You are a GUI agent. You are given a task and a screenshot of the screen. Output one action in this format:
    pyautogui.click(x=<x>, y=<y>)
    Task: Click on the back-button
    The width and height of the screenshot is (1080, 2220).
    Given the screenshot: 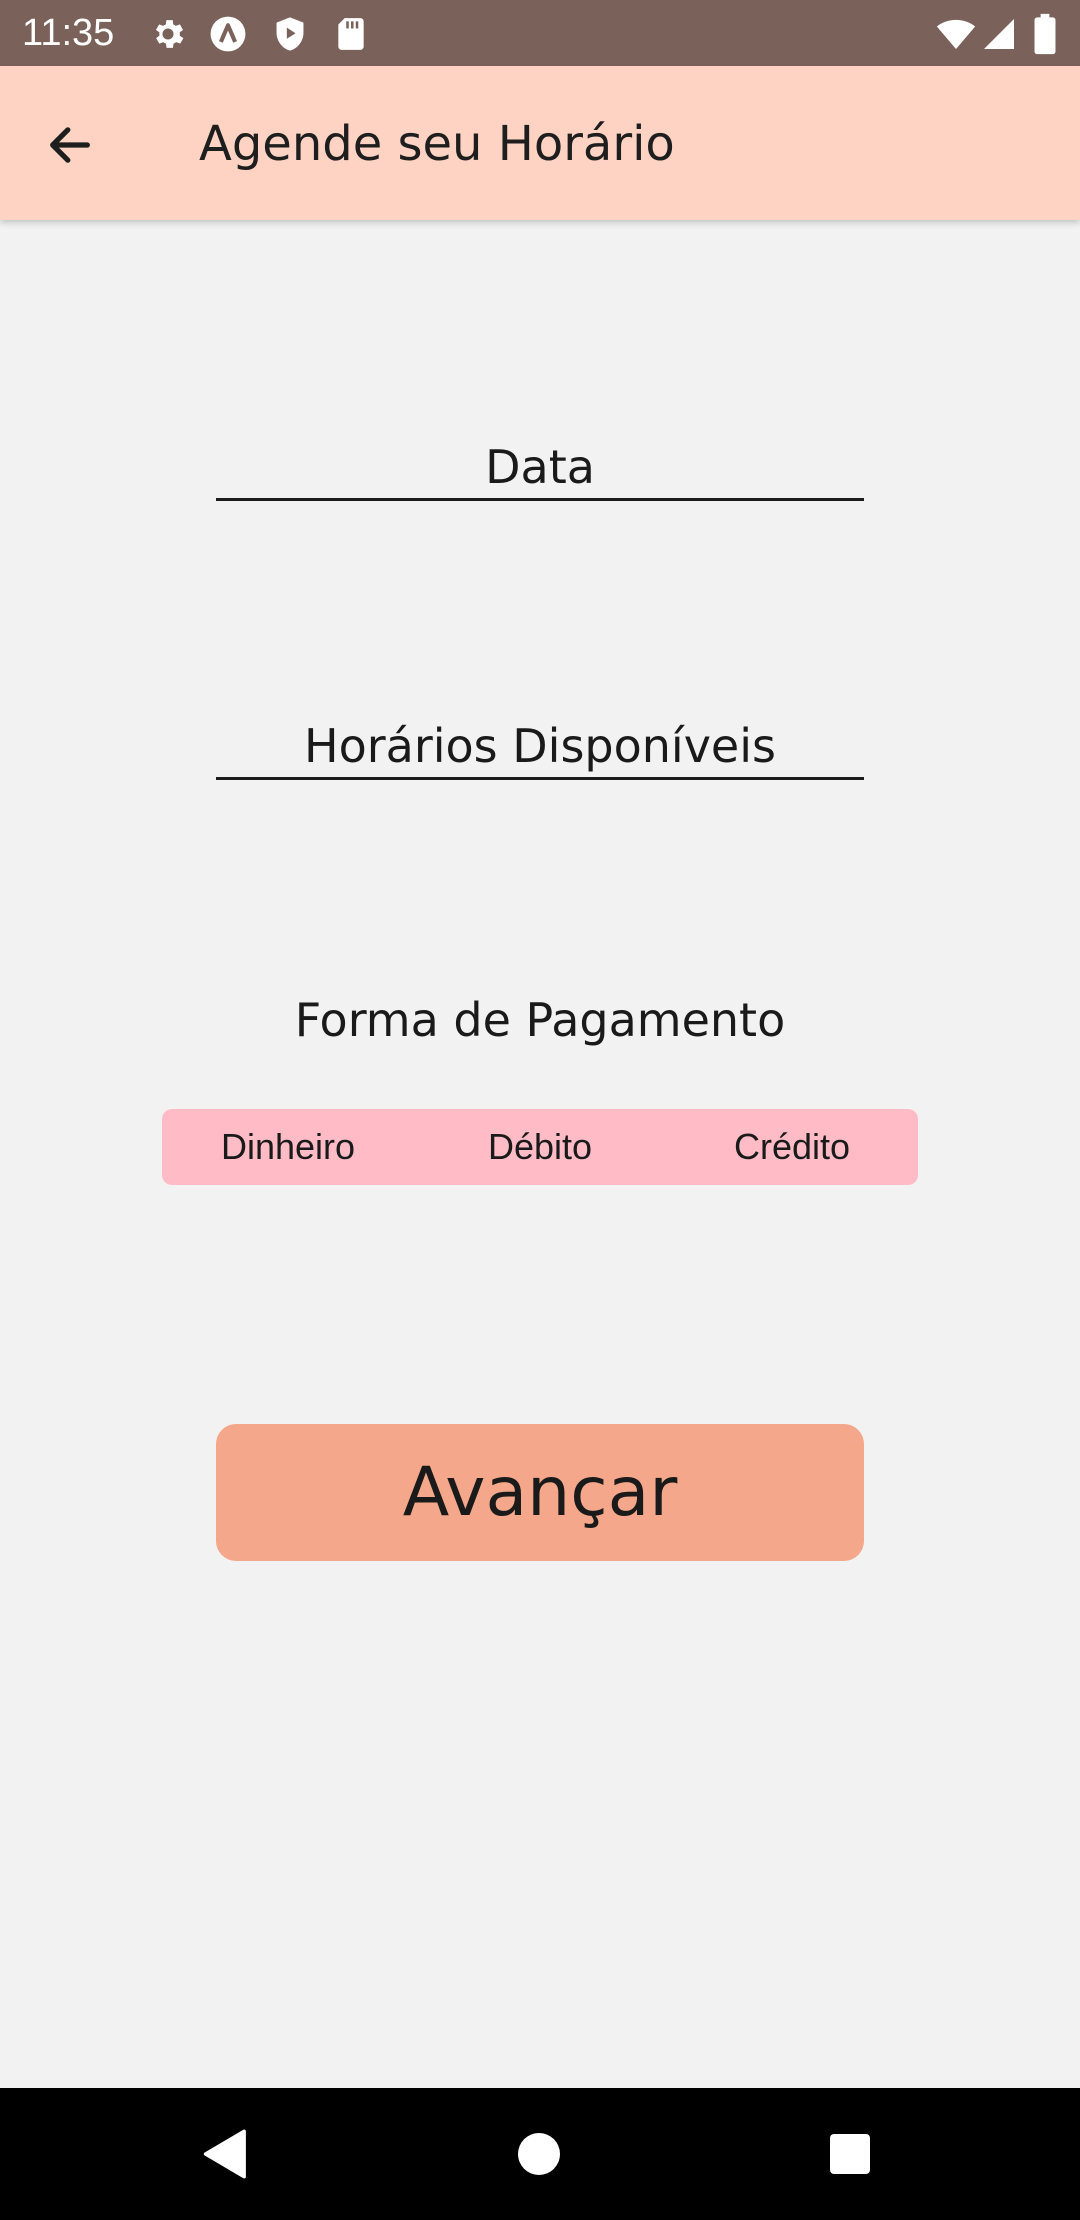 What is the action you would take?
    pyautogui.click(x=70, y=145)
    